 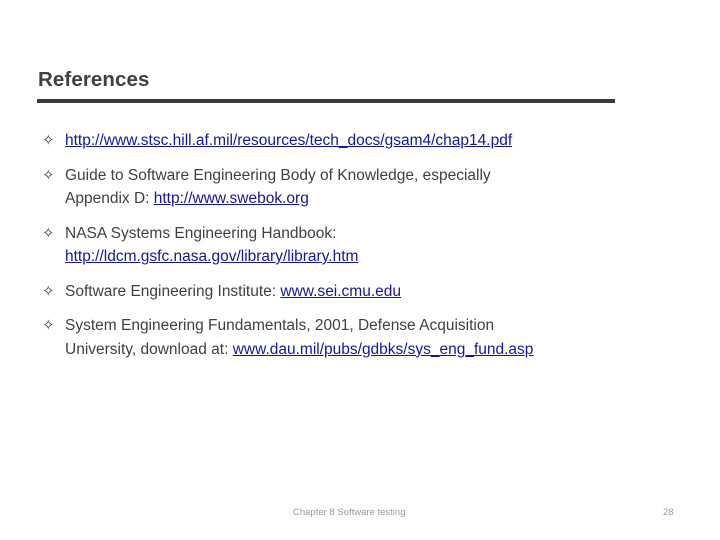 What do you see at coordinates (231, 198) in the screenshot?
I see `reference-link: http://www.swebok.org` at bounding box center [231, 198].